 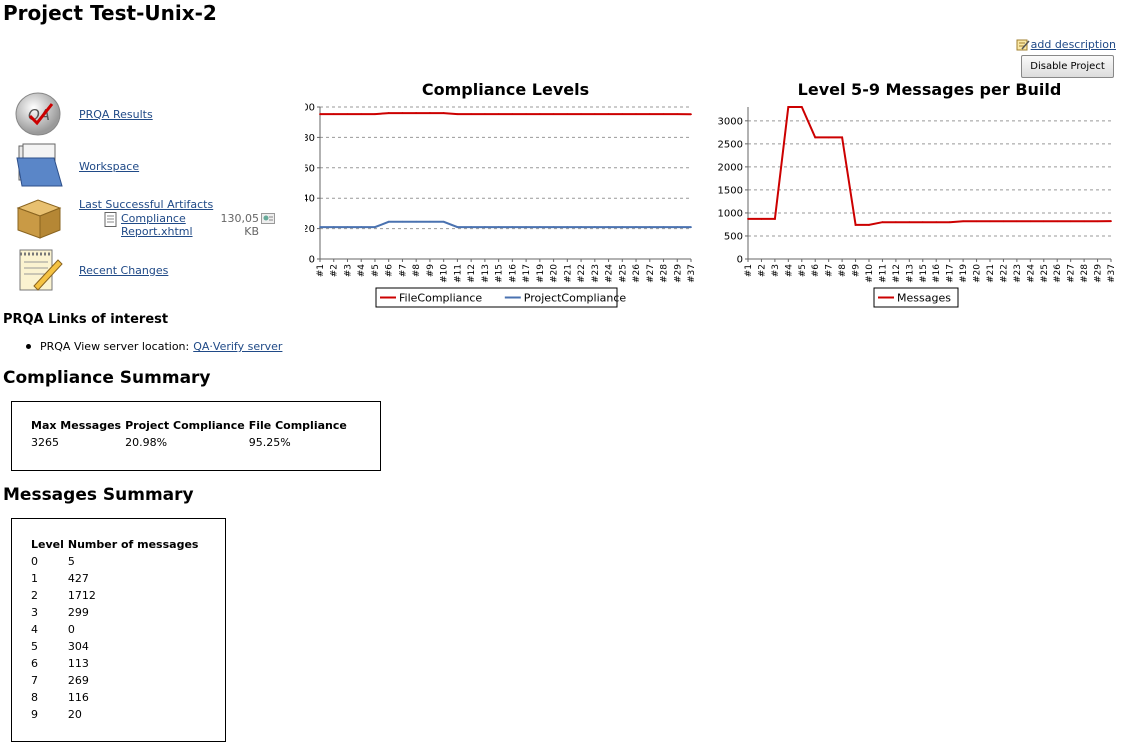 What do you see at coordinates (34, 663) in the screenshot?
I see `level-cell: 6` at bounding box center [34, 663].